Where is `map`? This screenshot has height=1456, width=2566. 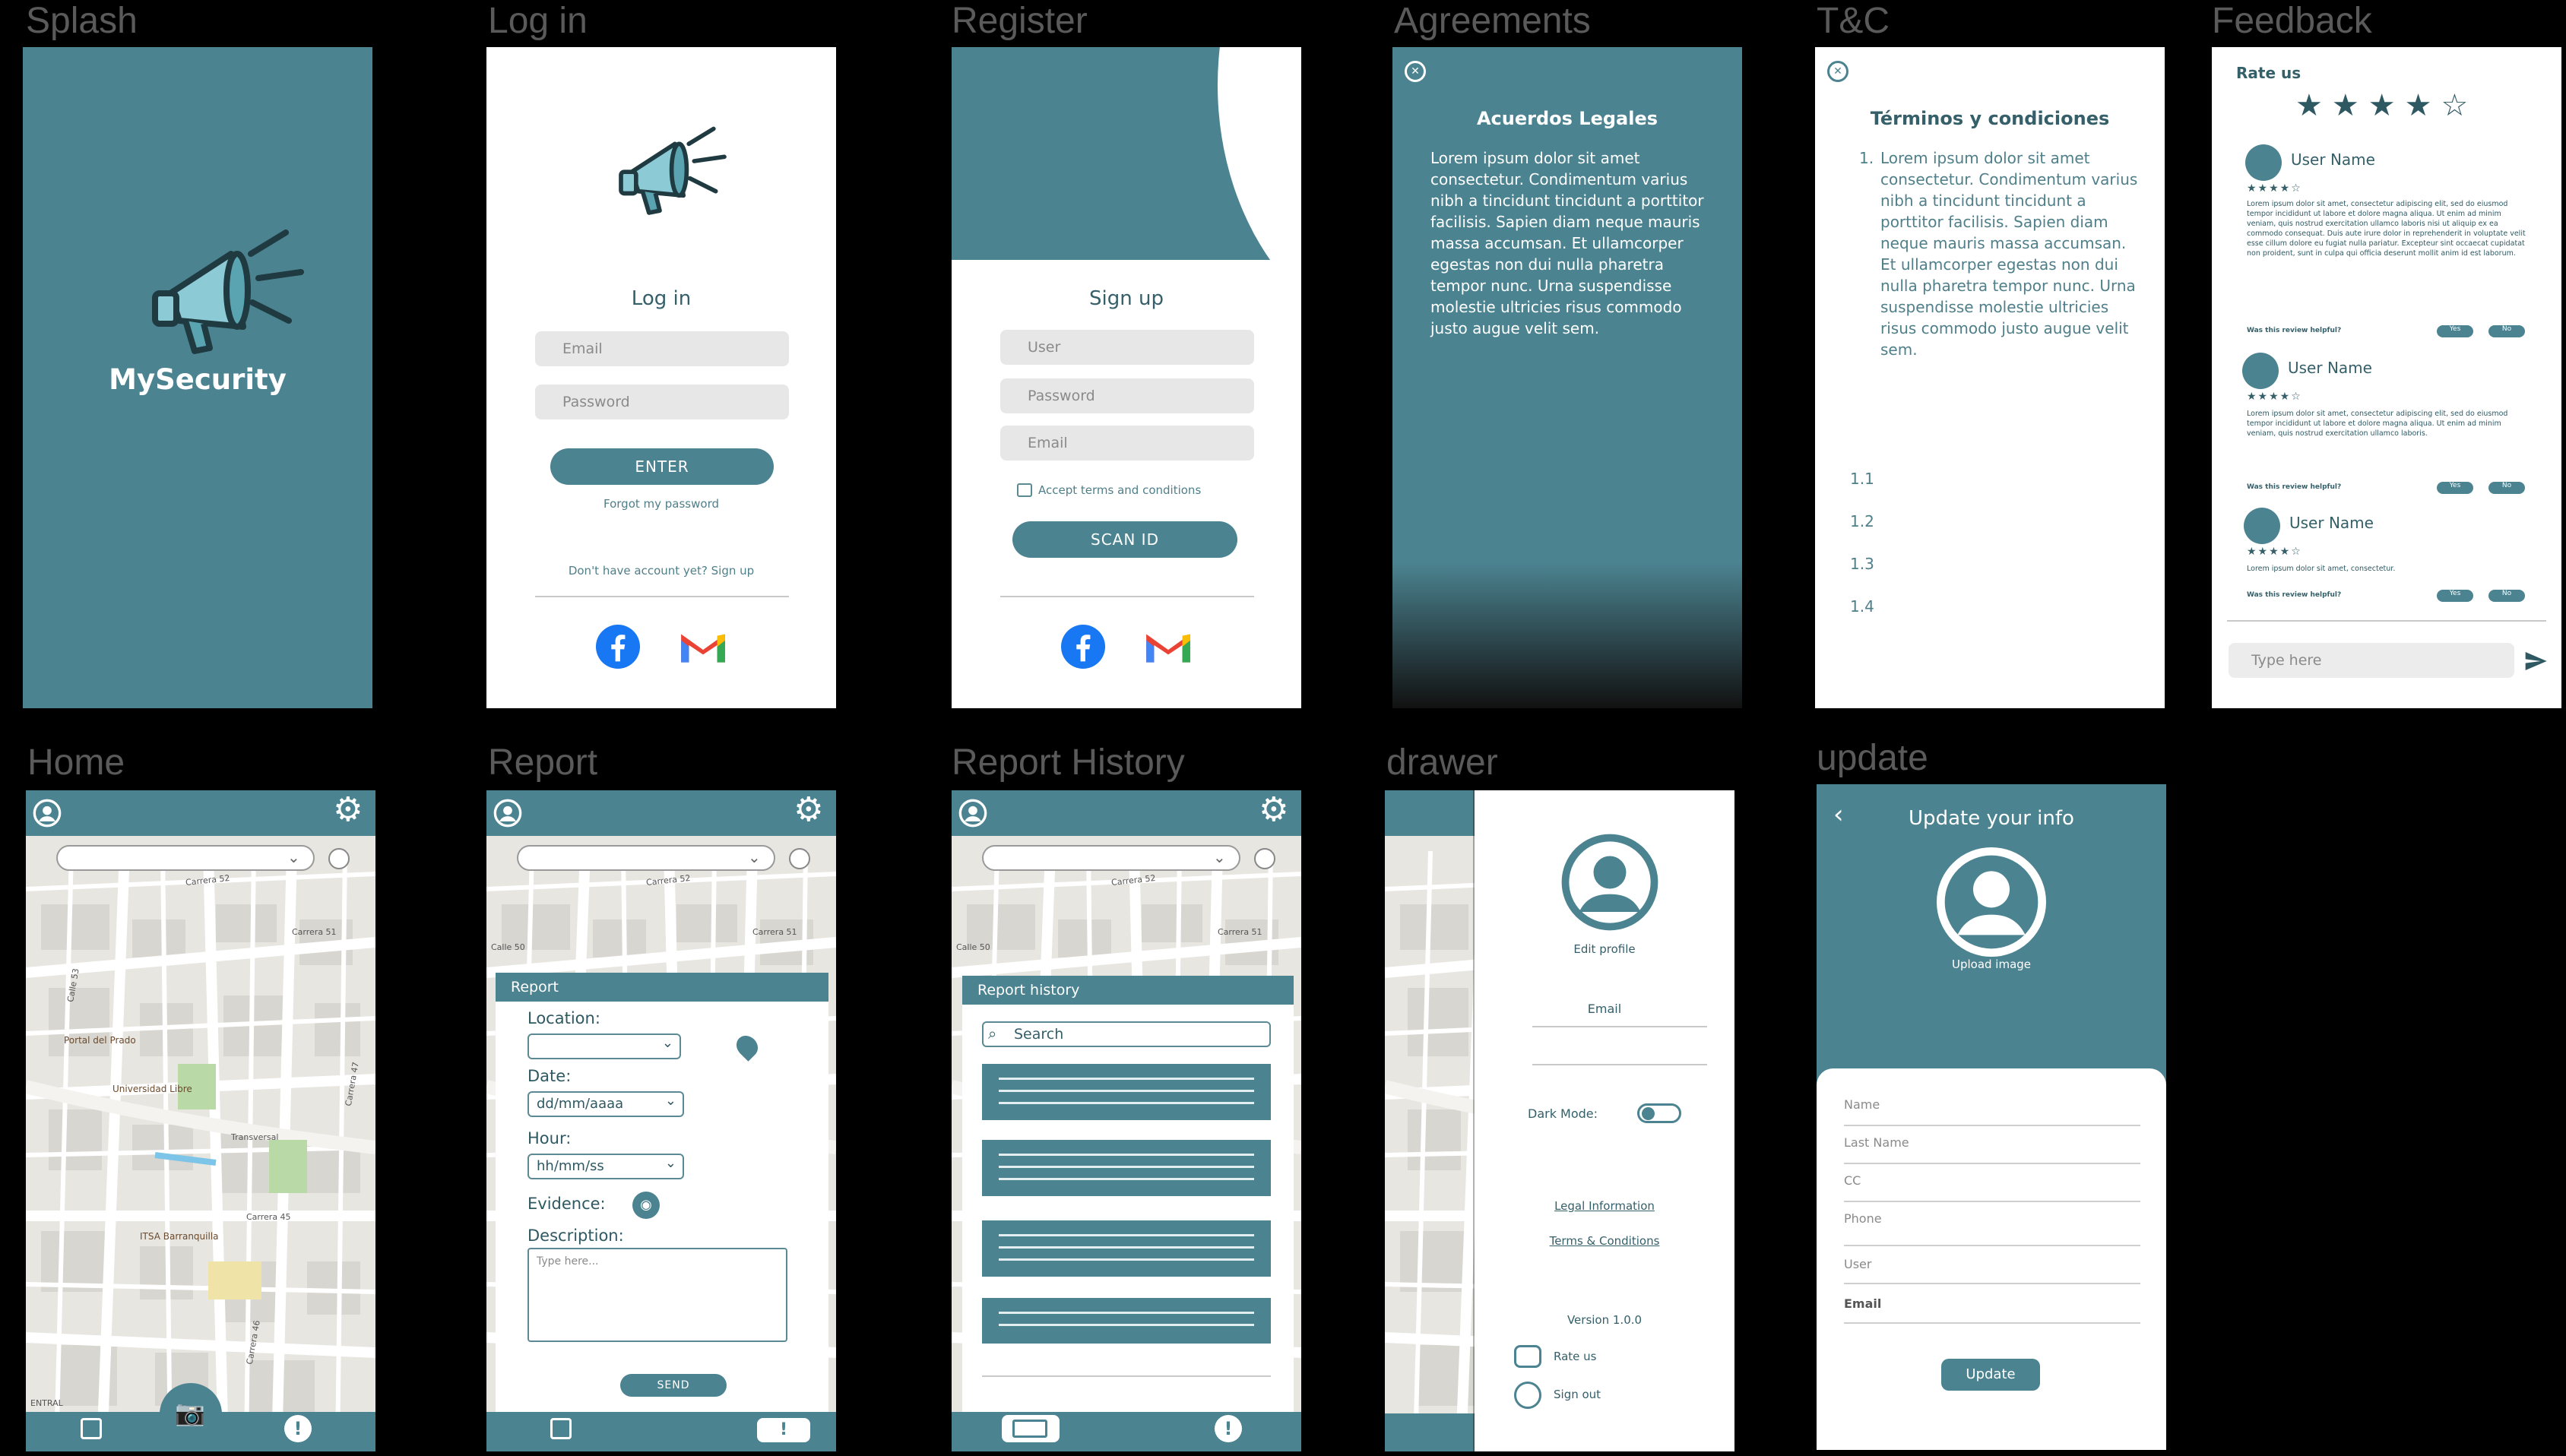 map is located at coordinates (200, 1120).